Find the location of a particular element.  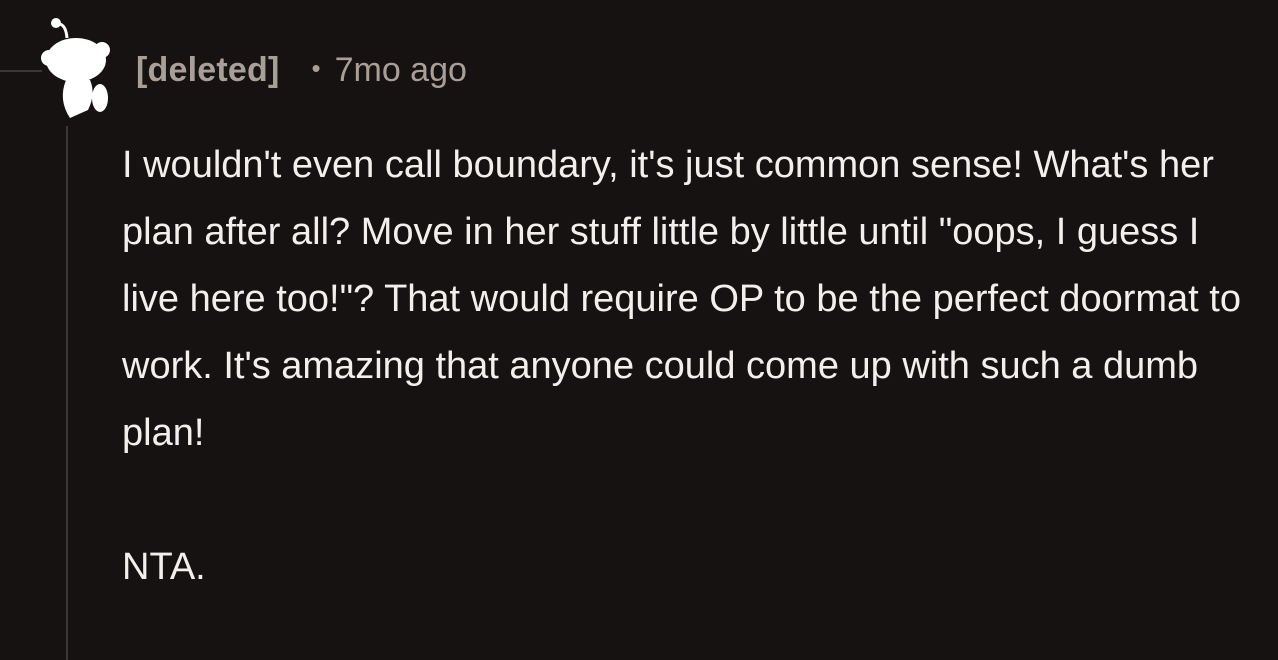

author-name: [deleted] is located at coordinates (207, 70).